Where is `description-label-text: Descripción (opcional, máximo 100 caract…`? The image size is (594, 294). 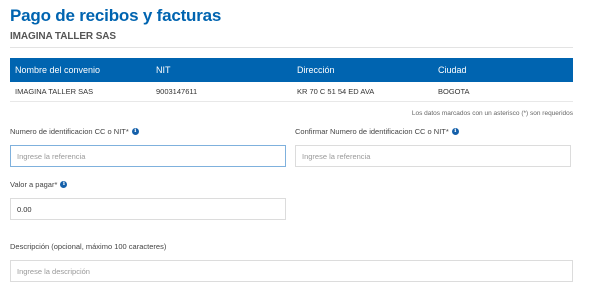
description-label-text: Descripción (opcional, máximo 100 caract… is located at coordinates (88, 246).